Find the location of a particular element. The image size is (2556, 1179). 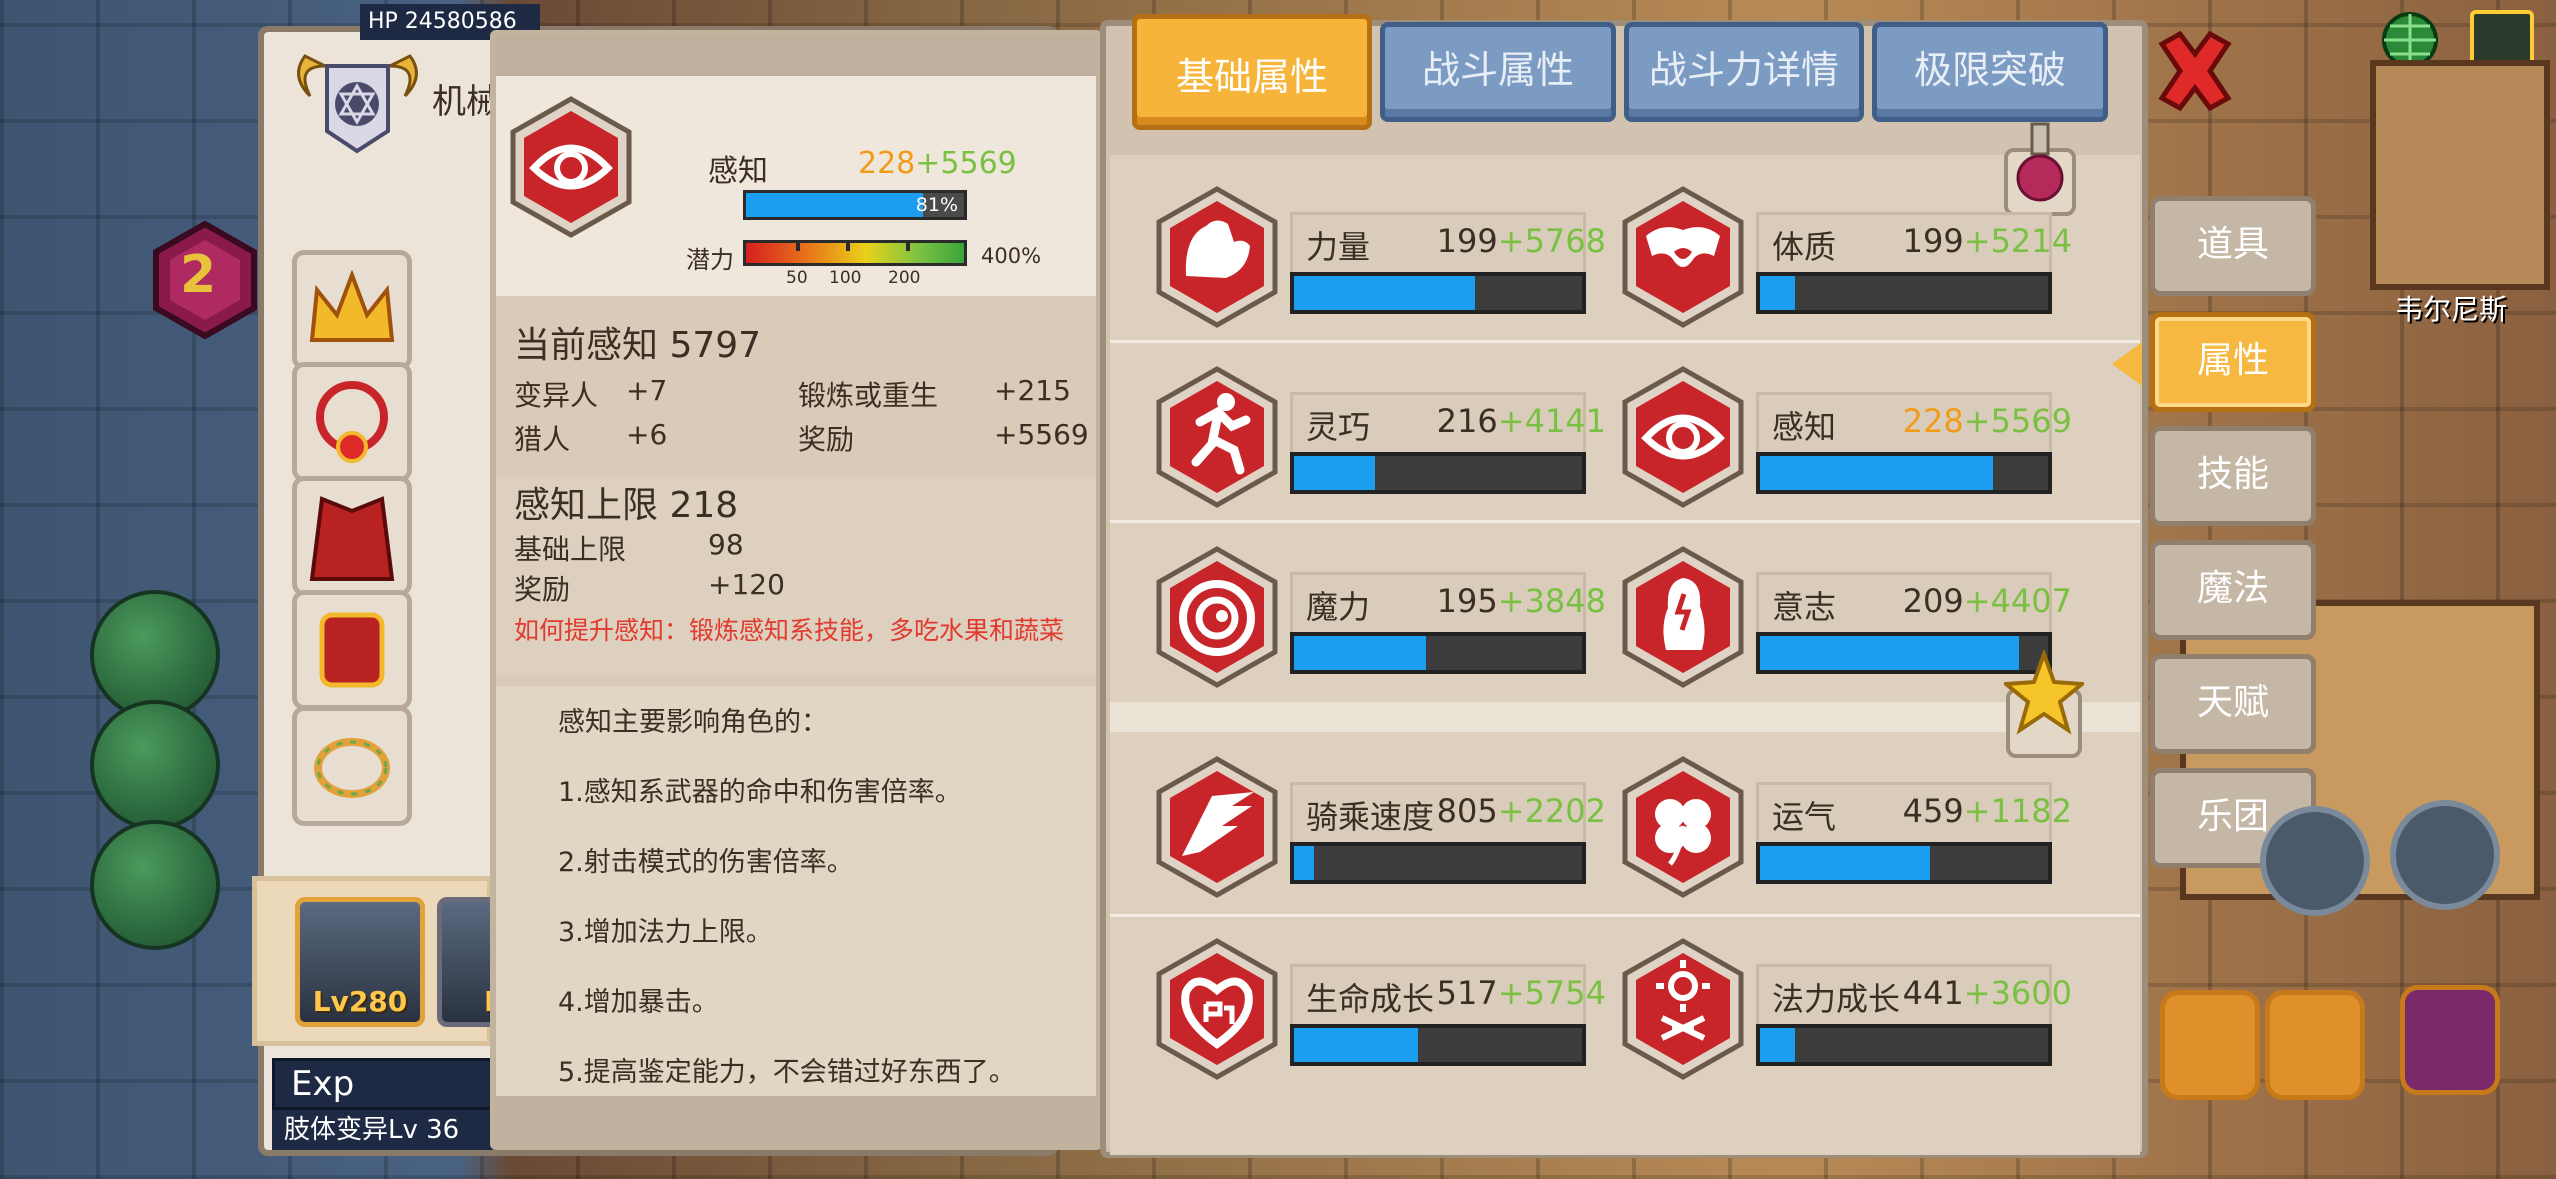

rank-badge-icon is located at coordinates (357, 104).